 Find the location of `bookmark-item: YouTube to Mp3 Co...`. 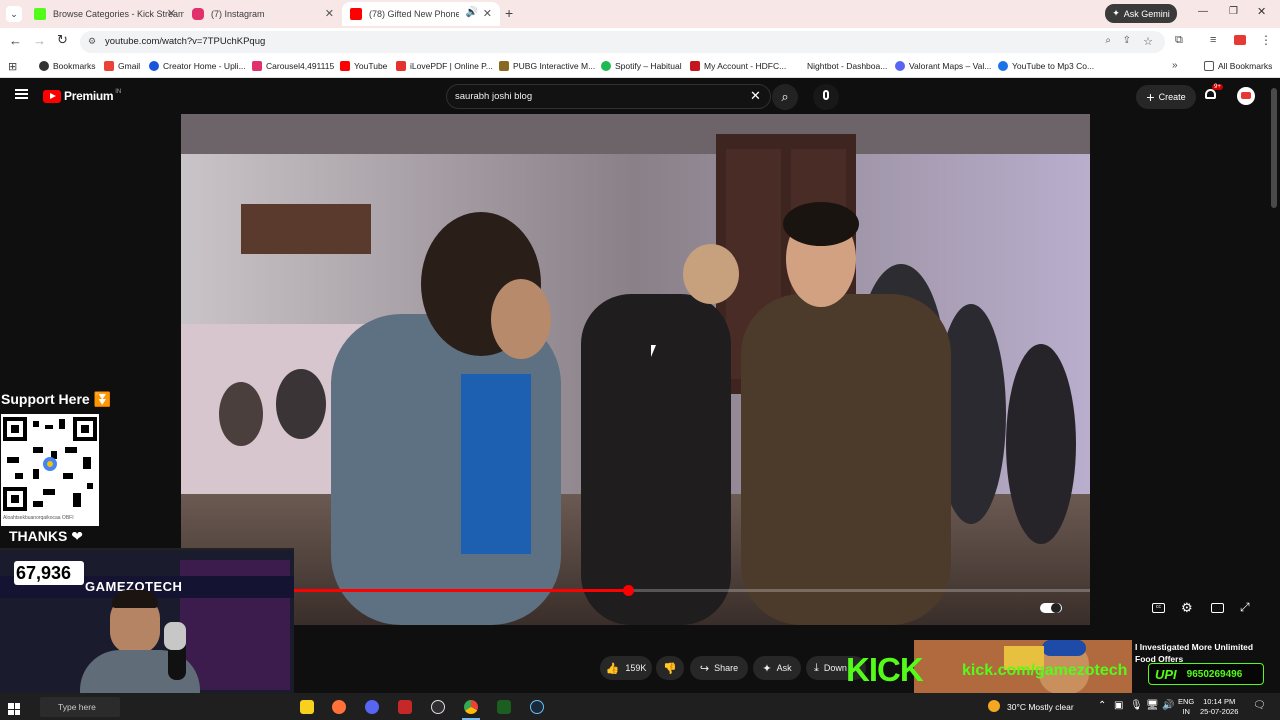

bookmark-item: YouTube to Mp3 Co... is located at coordinates (1046, 66).